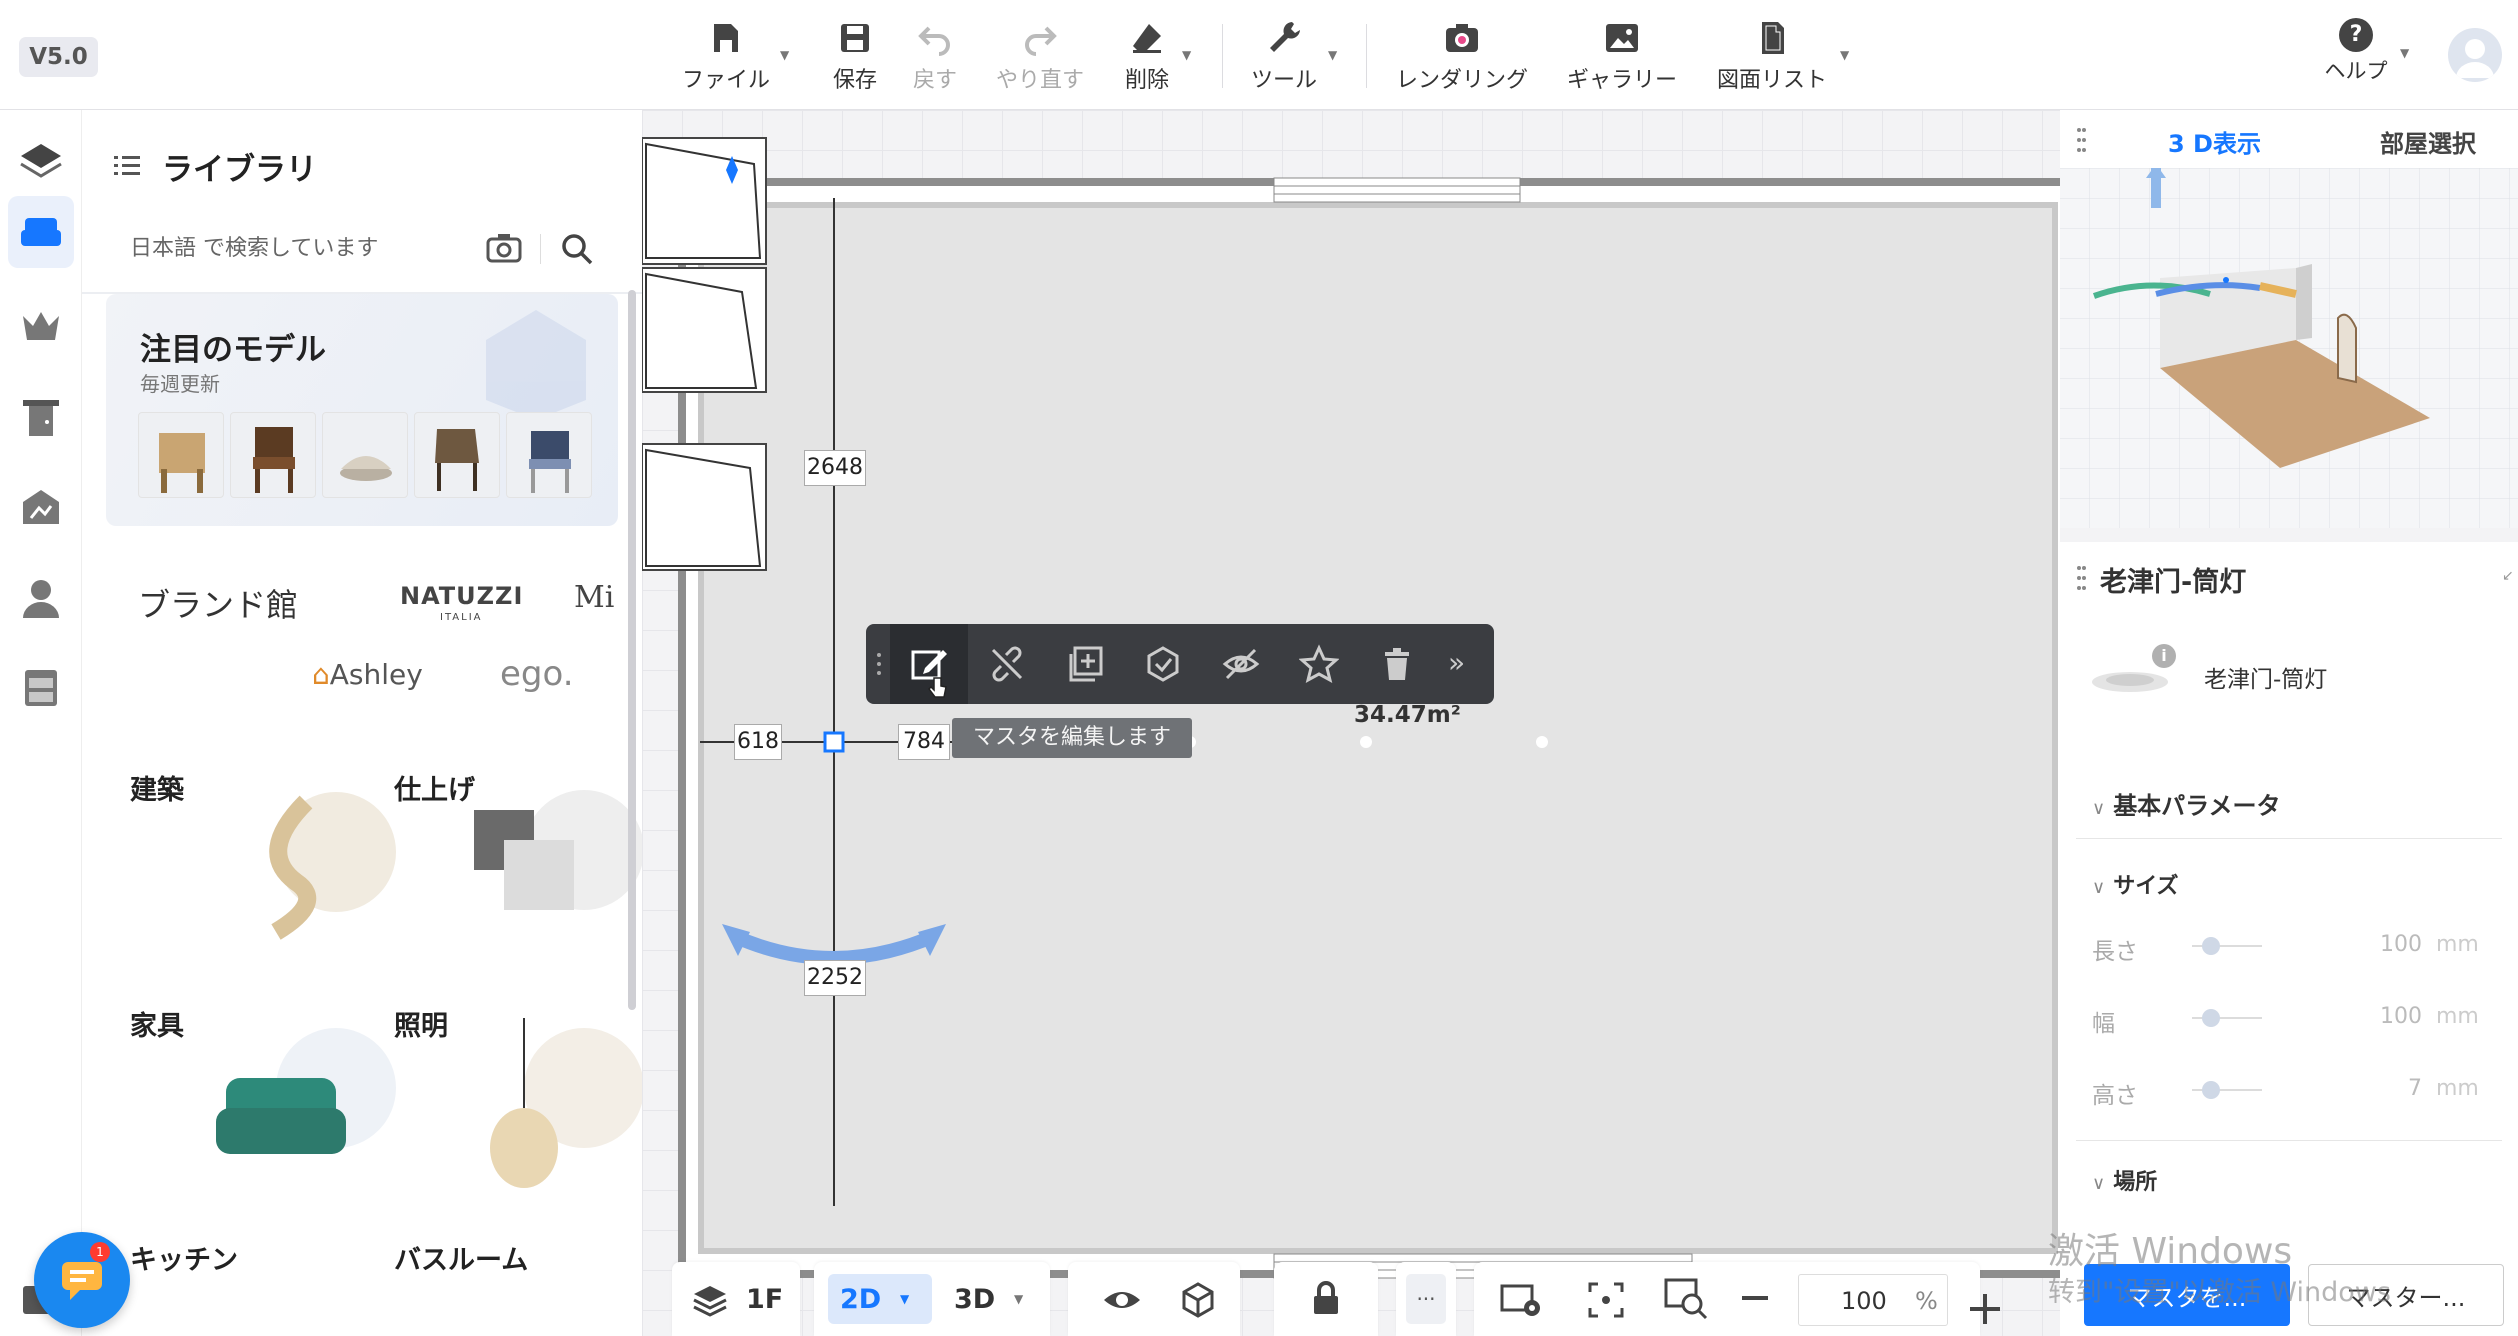  What do you see at coordinates (2428, 141) in the screenshot?
I see `tab-room-select: 部屋選択` at bounding box center [2428, 141].